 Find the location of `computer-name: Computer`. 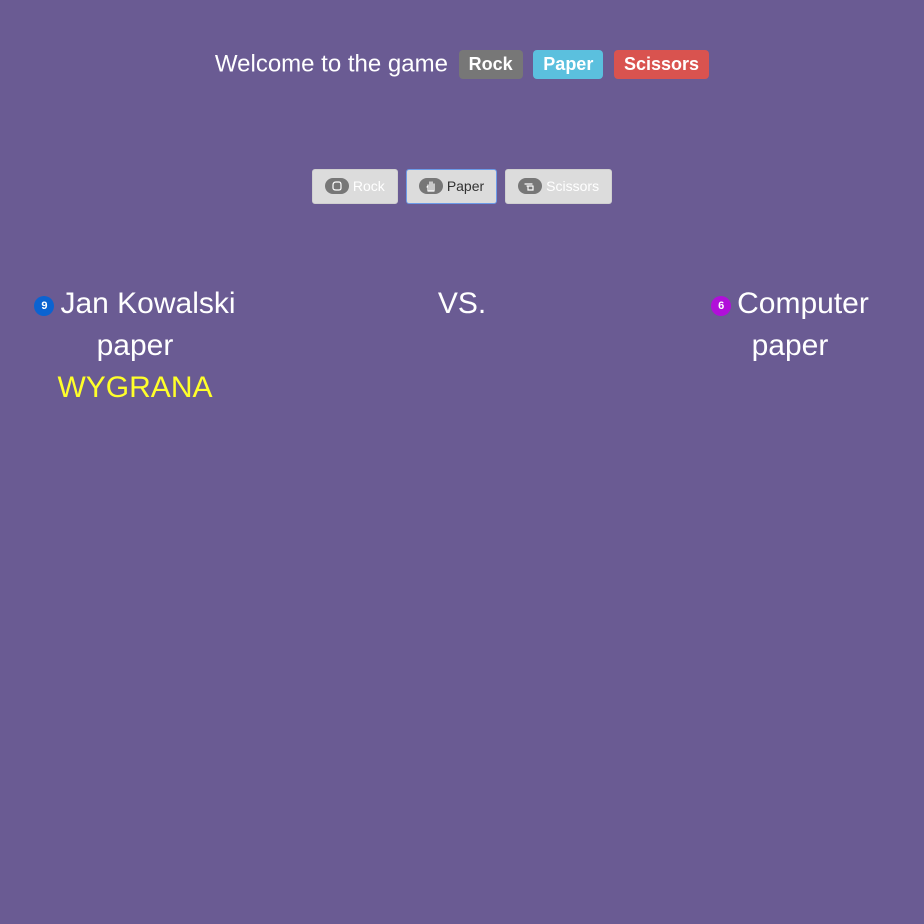

computer-name: Computer is located at coordinates (803, 303).